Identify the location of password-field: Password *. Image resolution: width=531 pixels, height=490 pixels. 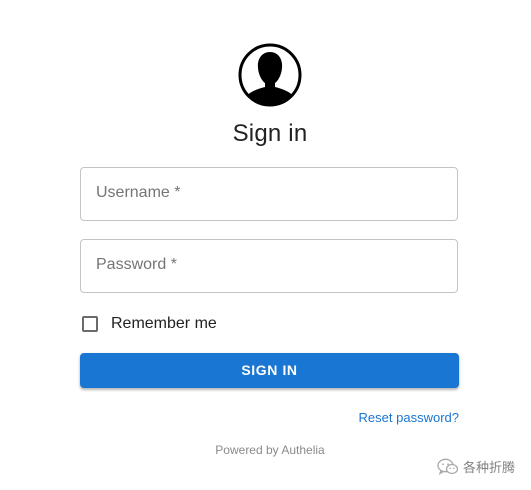
(269, 266).